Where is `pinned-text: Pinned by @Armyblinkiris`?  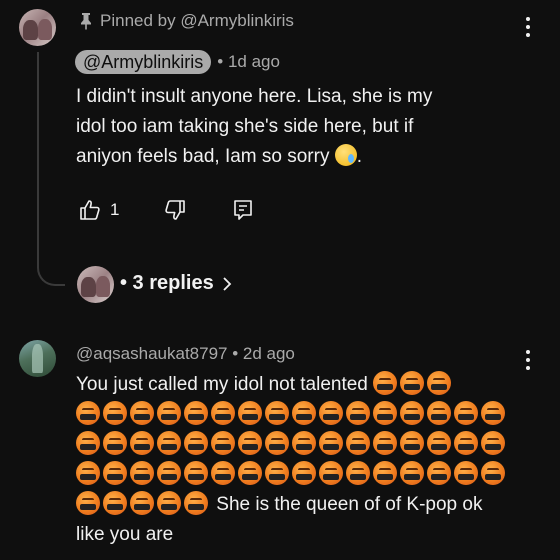 pinned-text: Pinned by @Armyblinkiris is located at coordinates (197, 20).